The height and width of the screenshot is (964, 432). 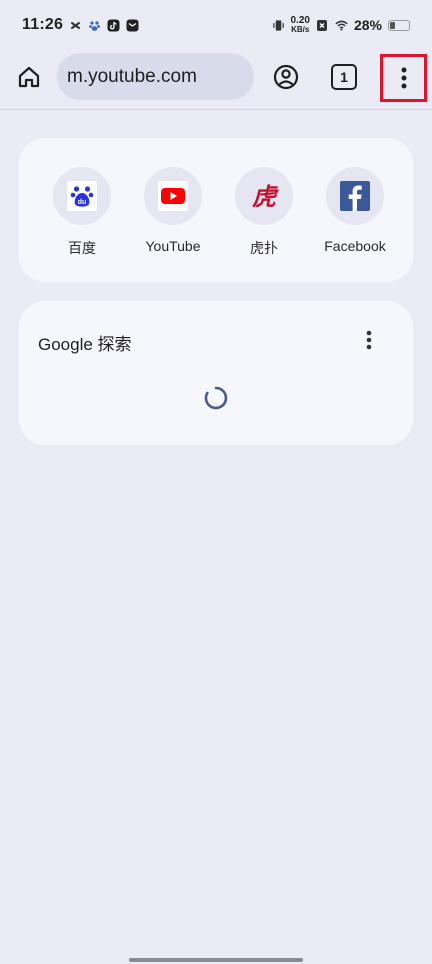 I want to click on svg-text: du, so click(x=82, y=202).